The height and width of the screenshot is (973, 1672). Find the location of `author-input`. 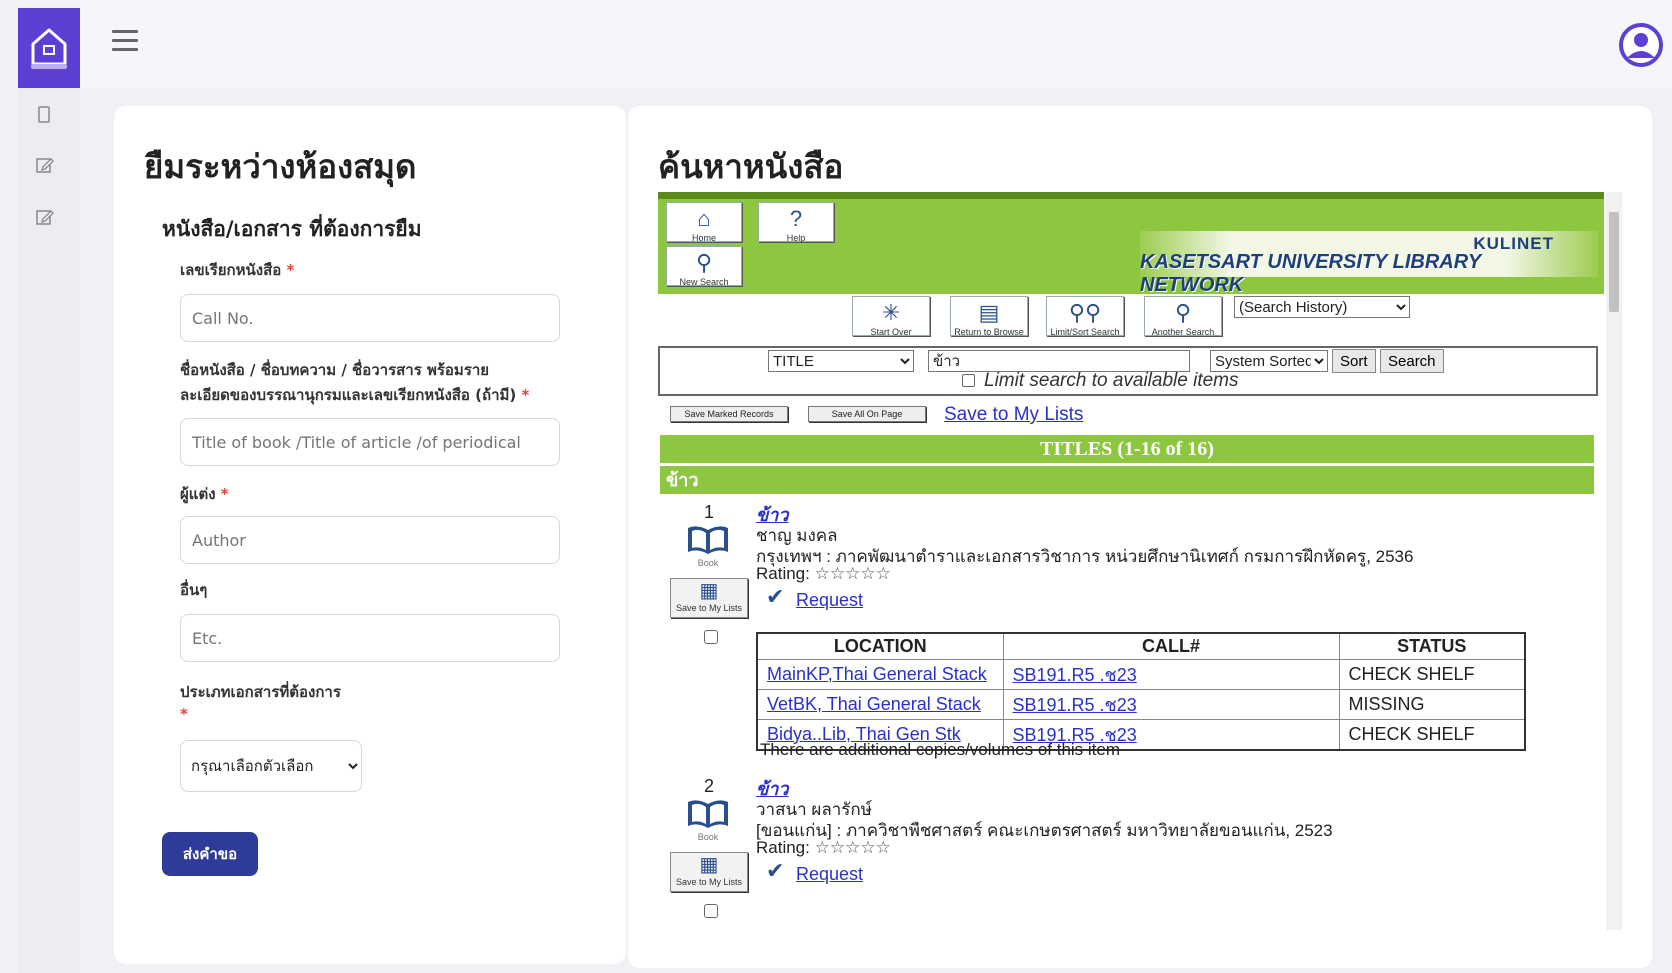

author-input is located at coordinates (370, 540).